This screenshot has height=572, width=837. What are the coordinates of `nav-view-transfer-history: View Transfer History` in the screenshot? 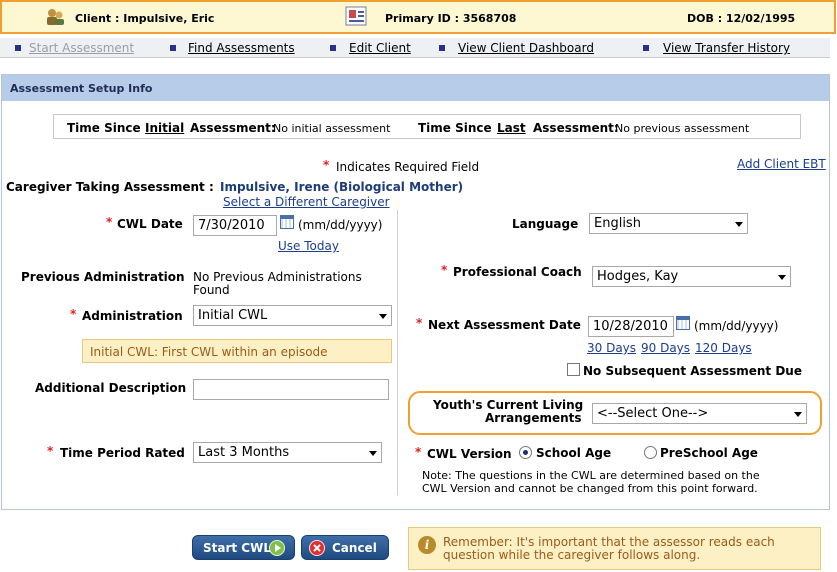 It's located at (726, 48).